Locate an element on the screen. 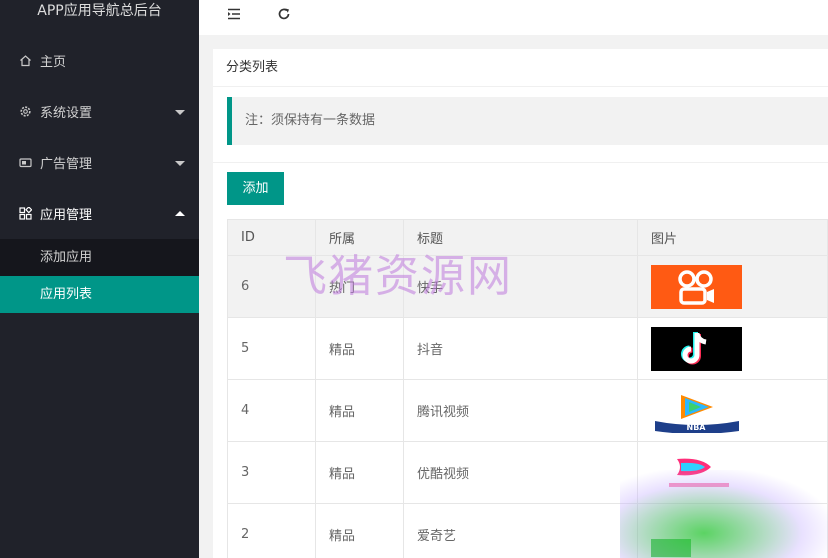  sidebar-item-label: 主页 is located at coordinates (53, 62).